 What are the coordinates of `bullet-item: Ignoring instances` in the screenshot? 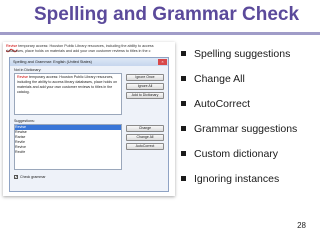 It's located at (239, 184).